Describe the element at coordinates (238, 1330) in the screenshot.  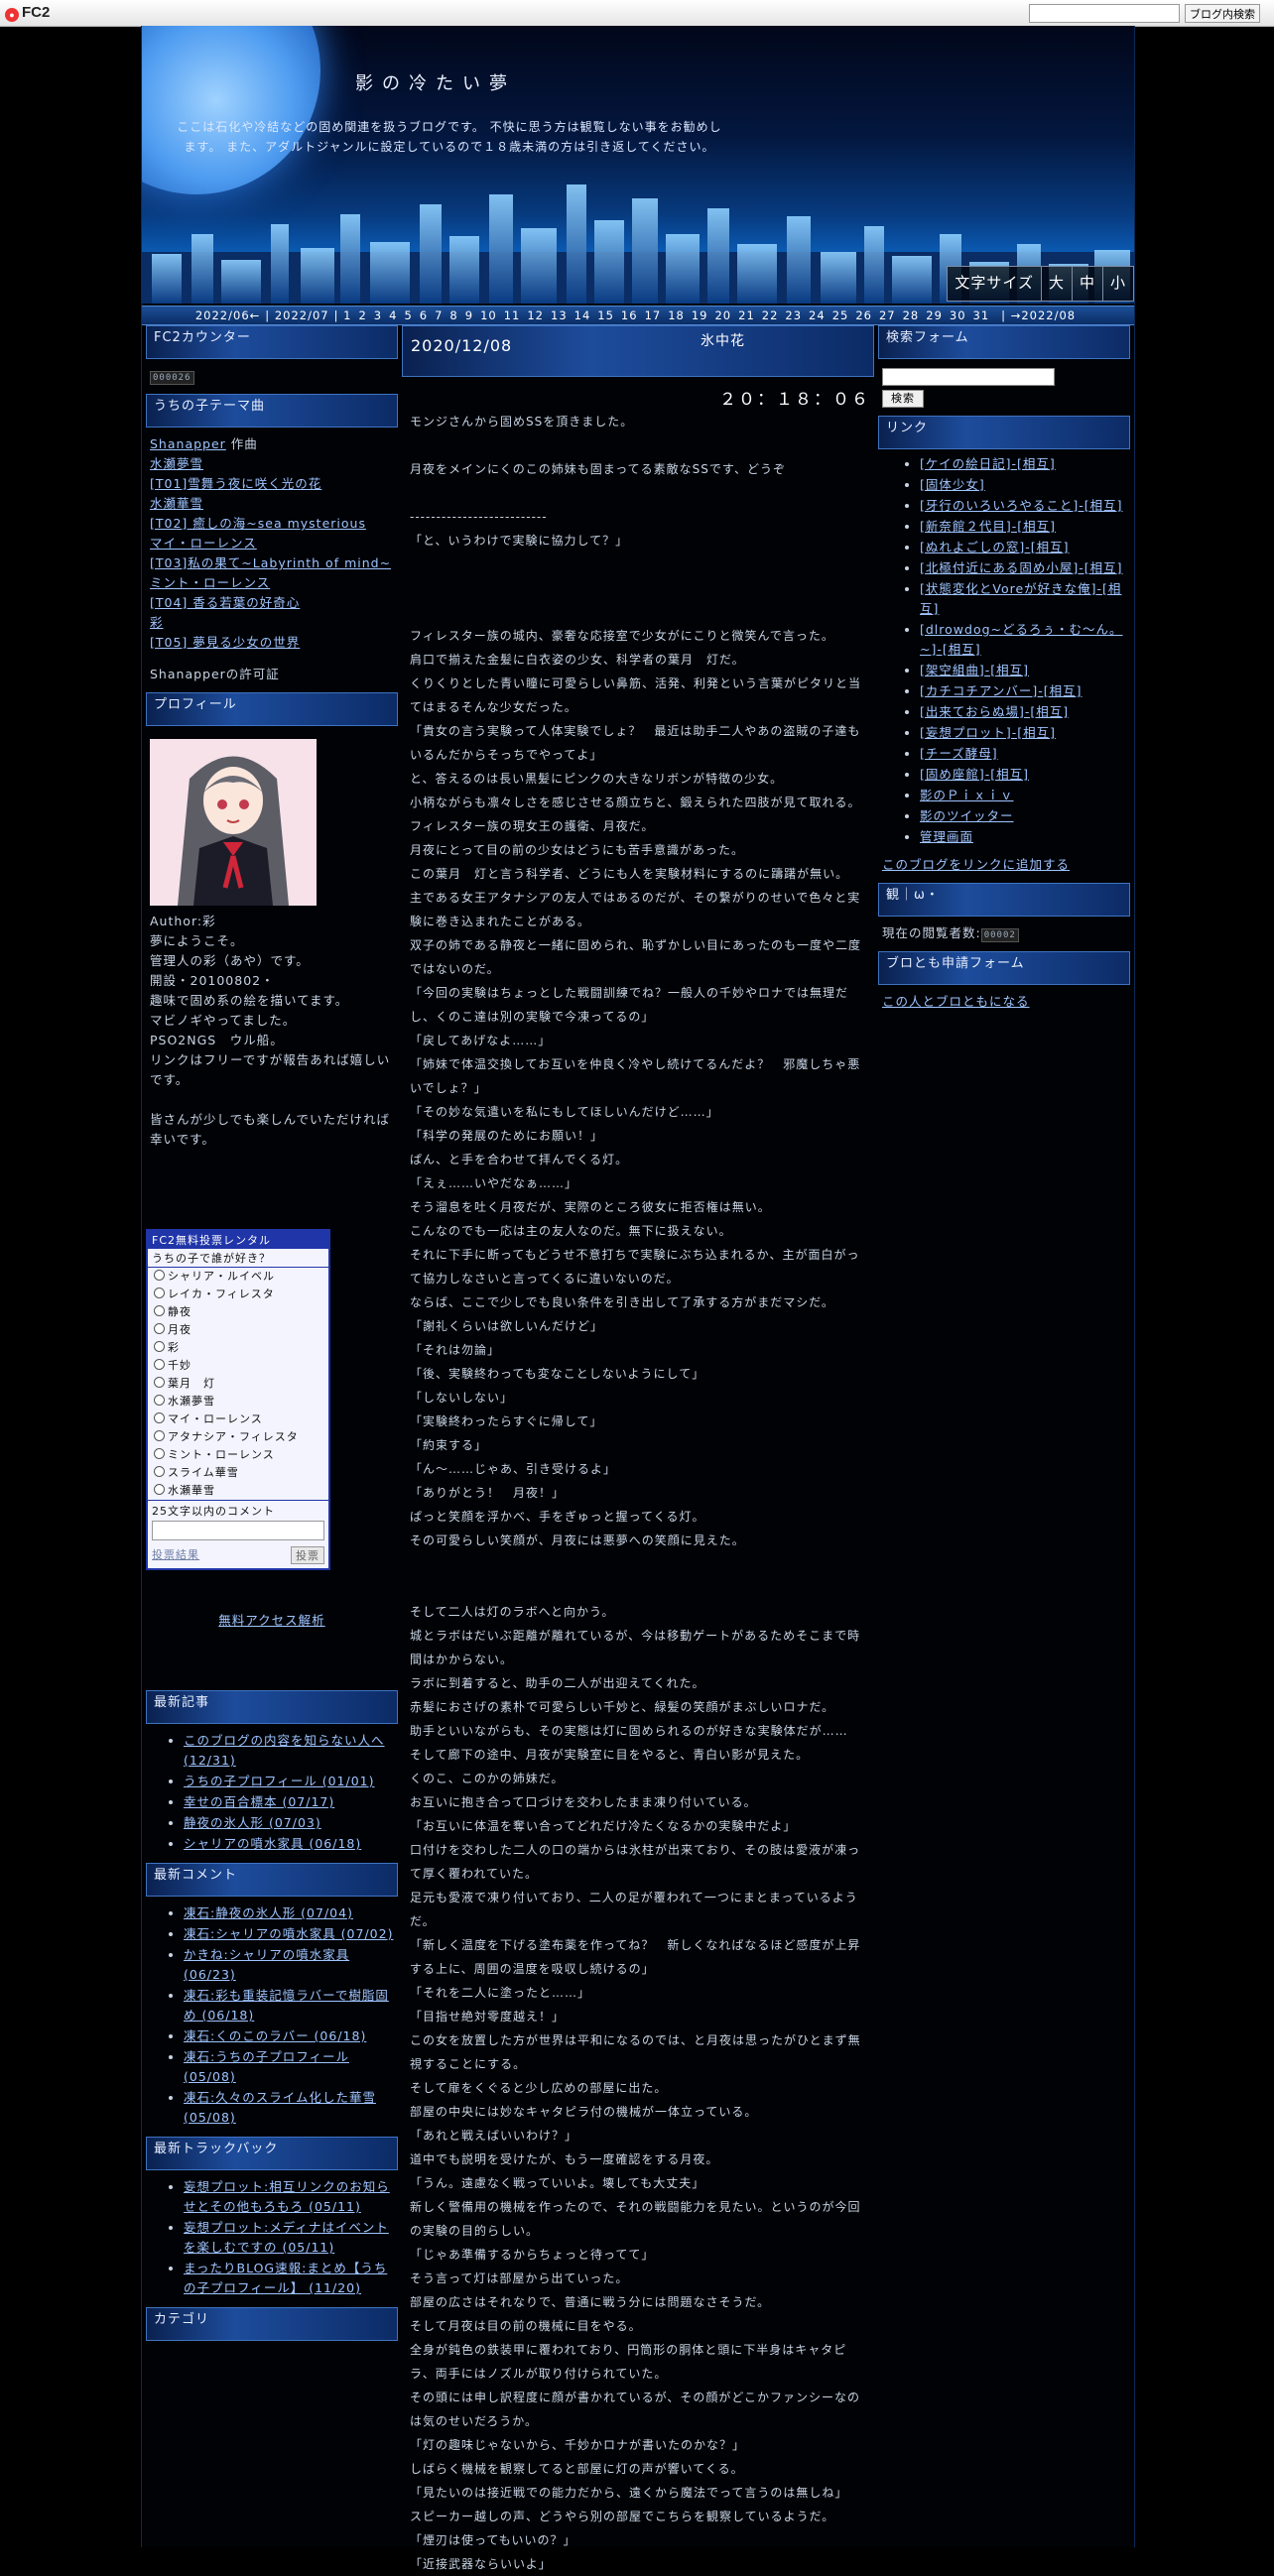
I see `vote-option: 月夜` at that location.